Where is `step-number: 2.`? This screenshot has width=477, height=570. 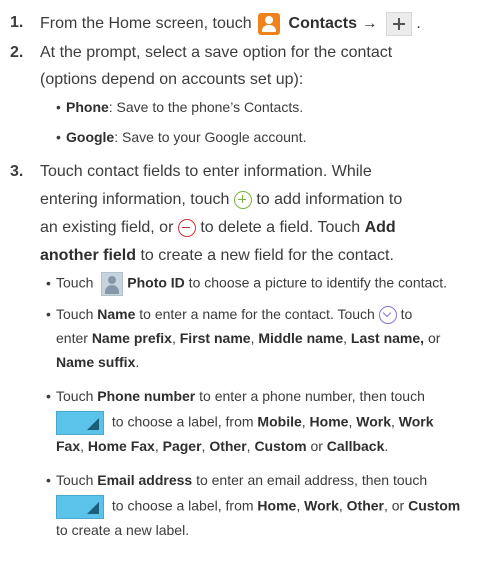
step-number: 2. is located at coordinates (17, 52).